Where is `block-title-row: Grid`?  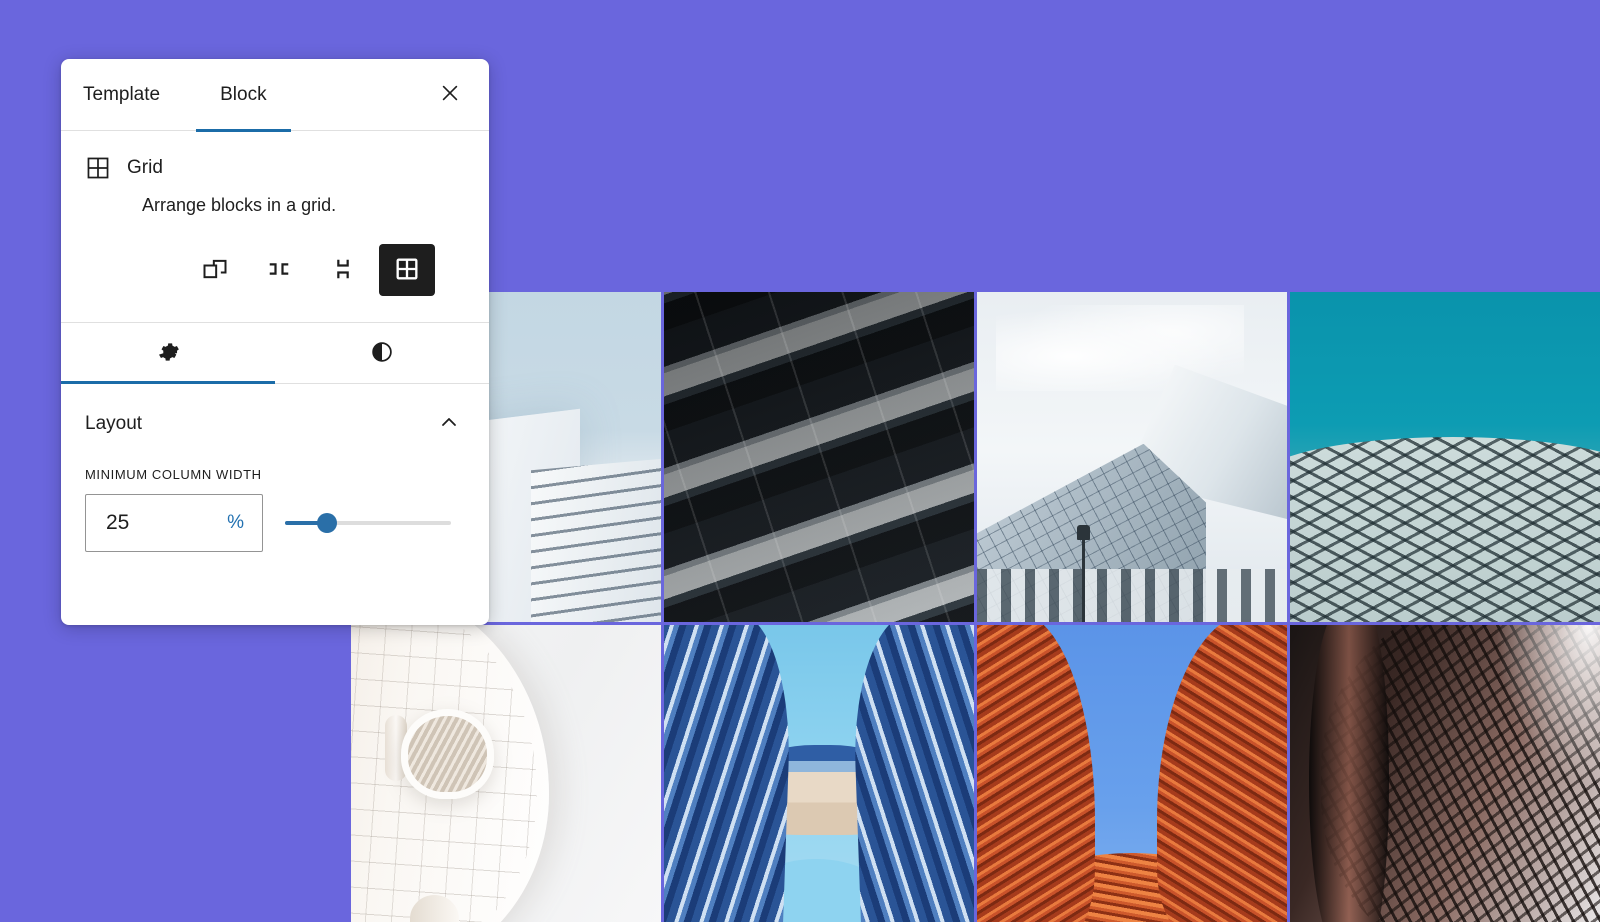 block-title-row: Grid is located at coordinates (275, 168).